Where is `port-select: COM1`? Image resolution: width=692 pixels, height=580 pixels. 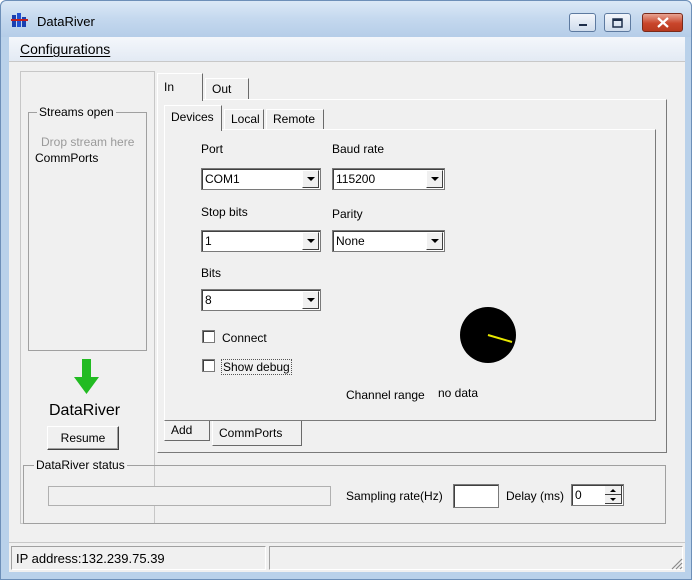
port-select: COM1 is located at coordinates (261, 179).